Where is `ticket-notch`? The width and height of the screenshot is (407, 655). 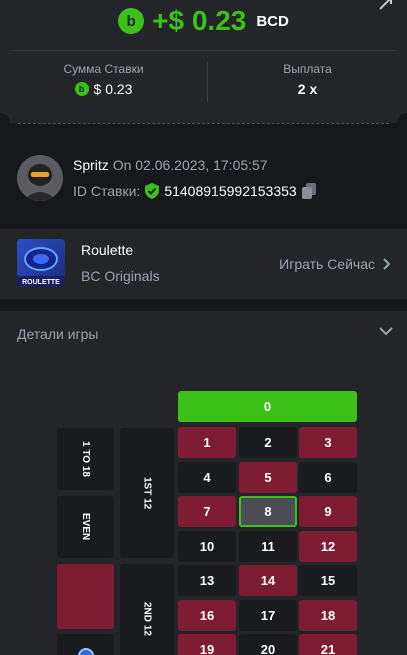 ticket-notch is located at coordinates (402, 123).